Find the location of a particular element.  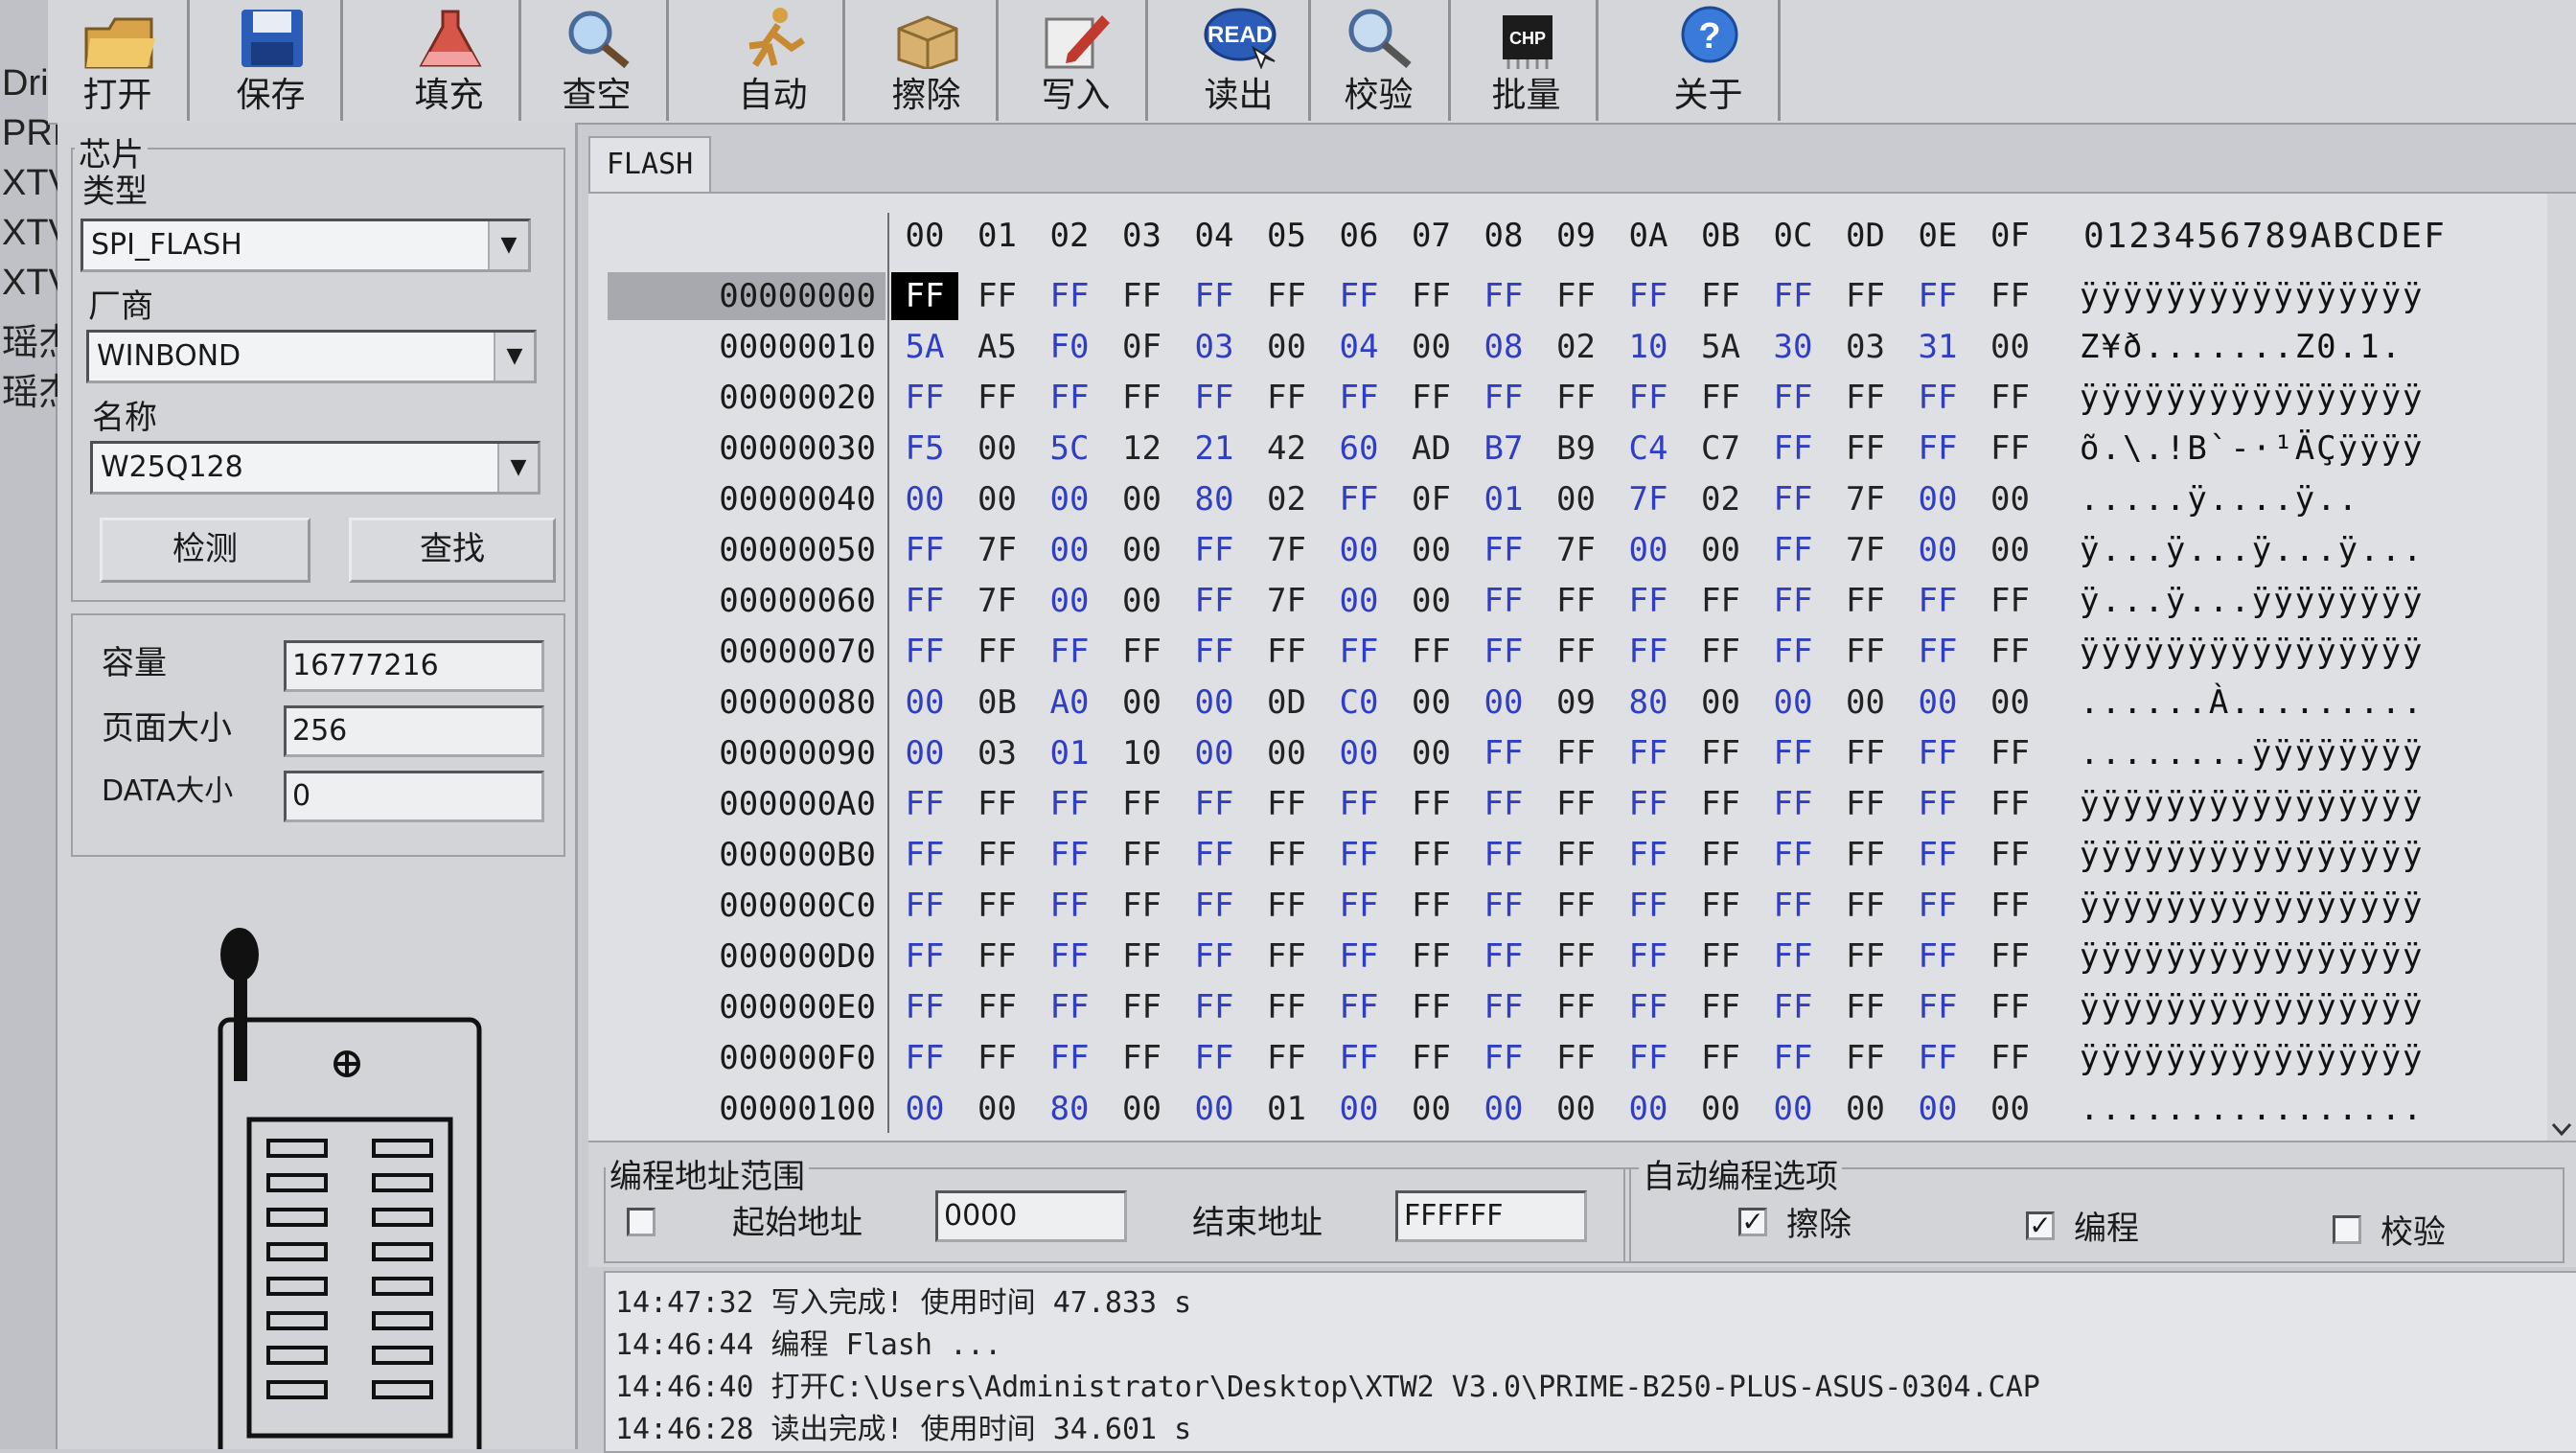

toolbar-button-4: 自动 is located at coordinates (774, 61).